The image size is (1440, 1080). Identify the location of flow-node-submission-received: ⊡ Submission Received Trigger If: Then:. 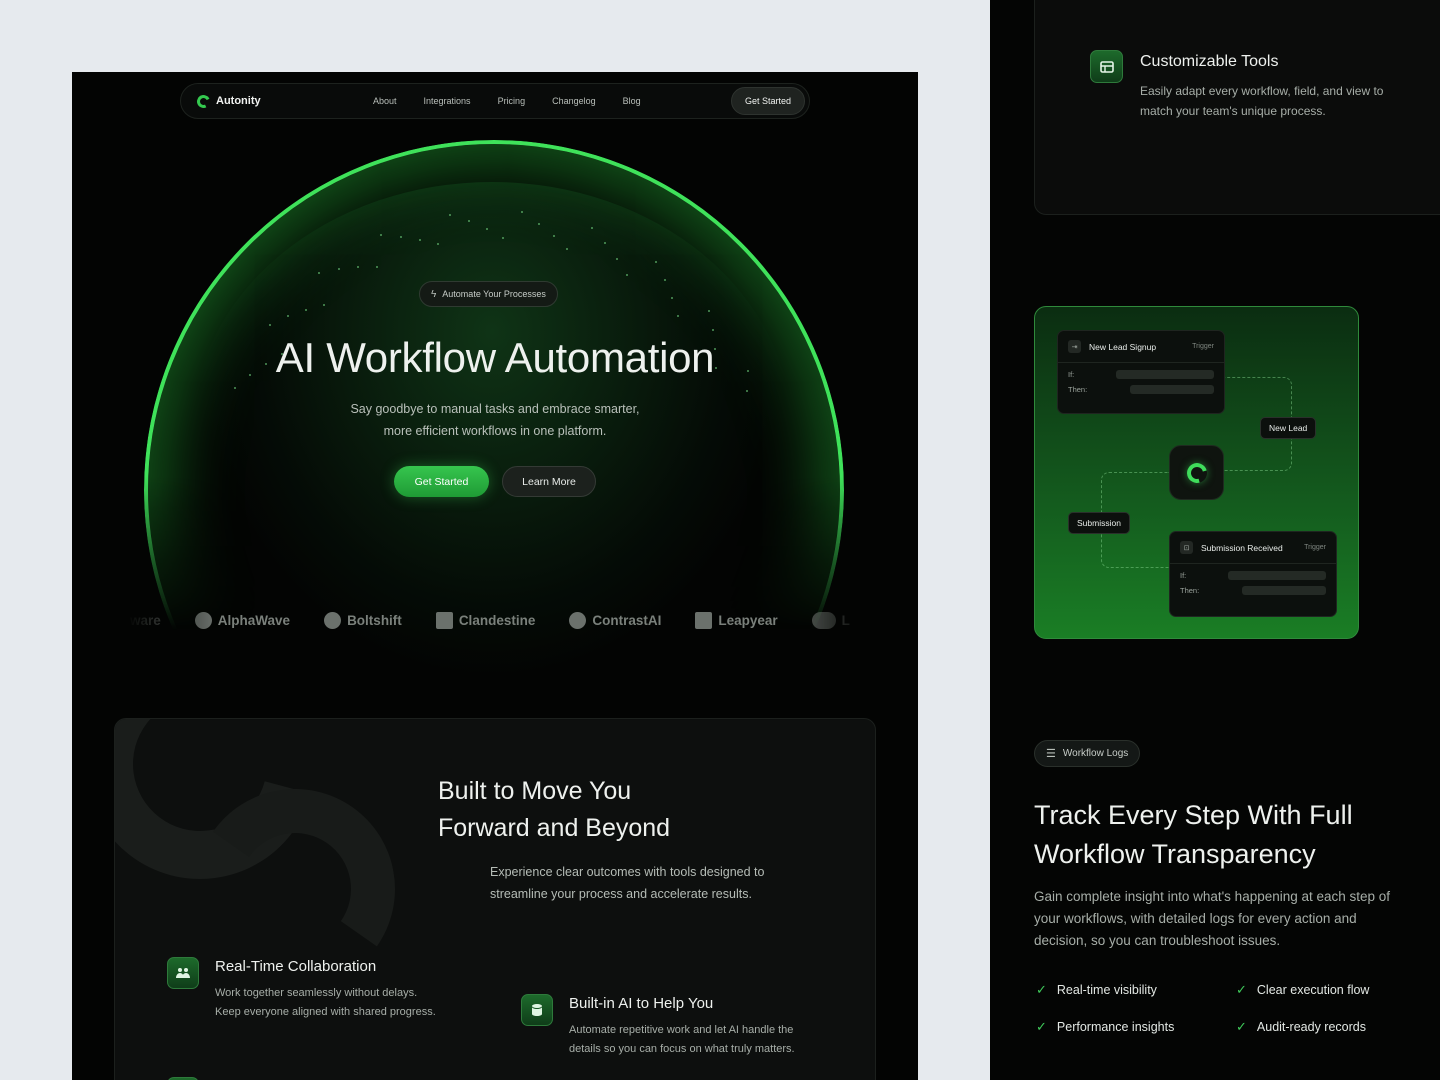
(1253, 574).